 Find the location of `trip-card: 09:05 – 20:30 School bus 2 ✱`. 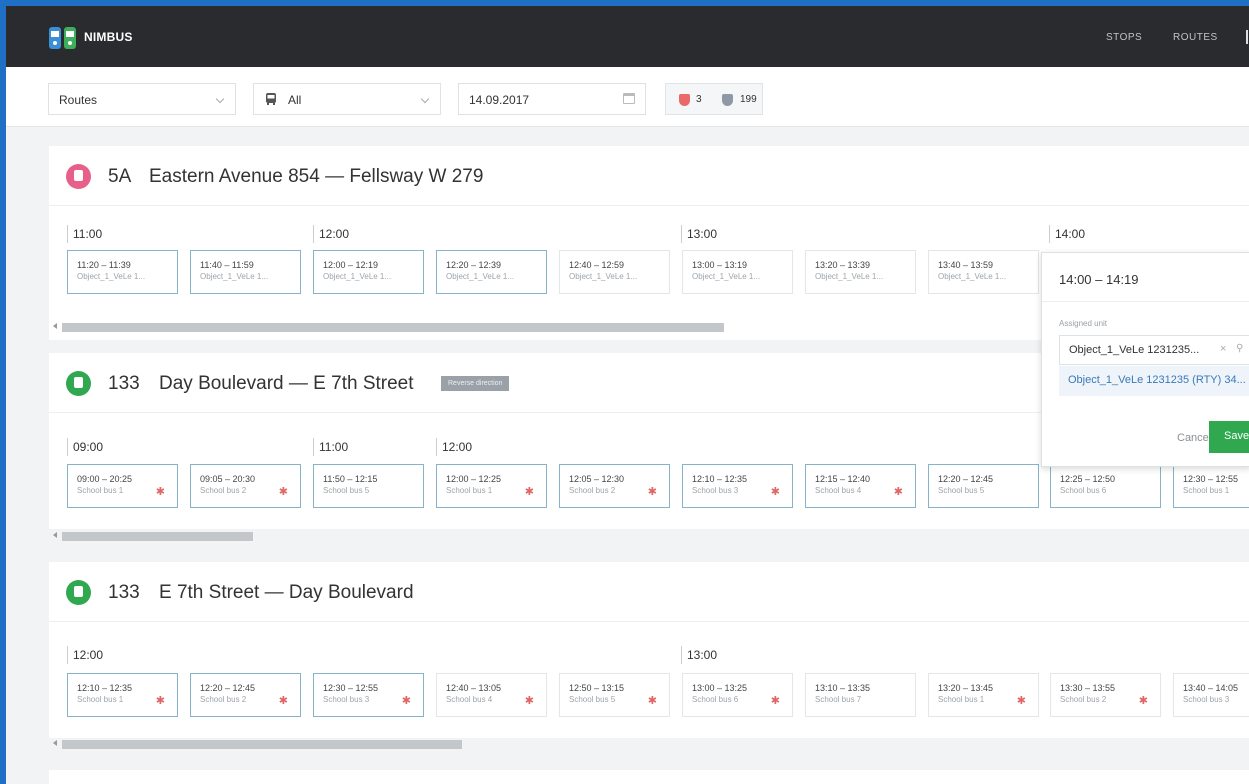

trip-card: 09:05 – 20:30 School bus 2 ✱ is located at coordinates (245, 486).